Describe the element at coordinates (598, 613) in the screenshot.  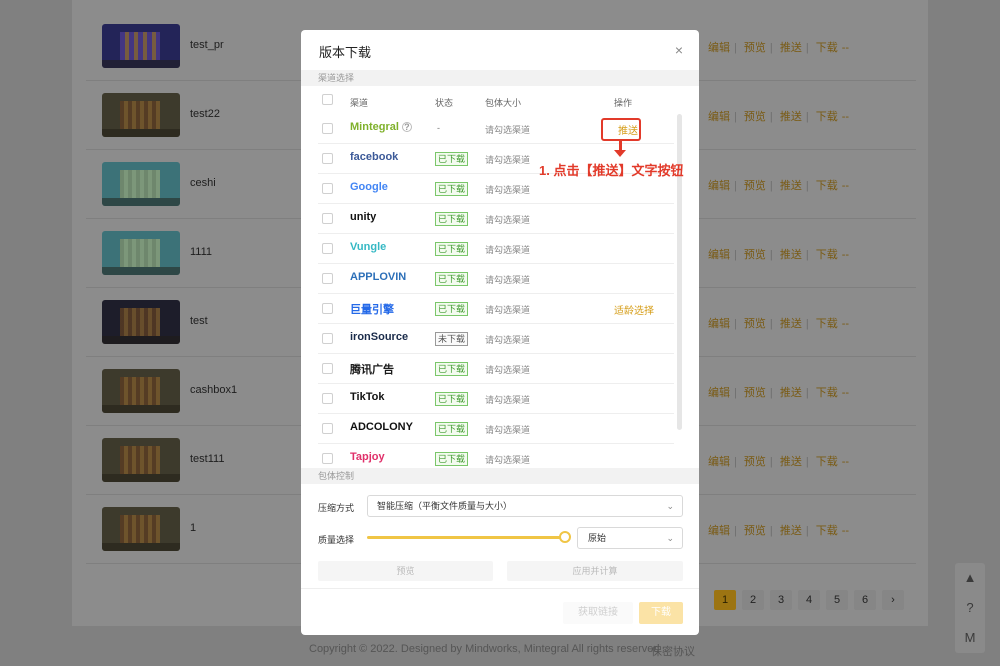
I see `get-link-button: 获取链接` at that location.